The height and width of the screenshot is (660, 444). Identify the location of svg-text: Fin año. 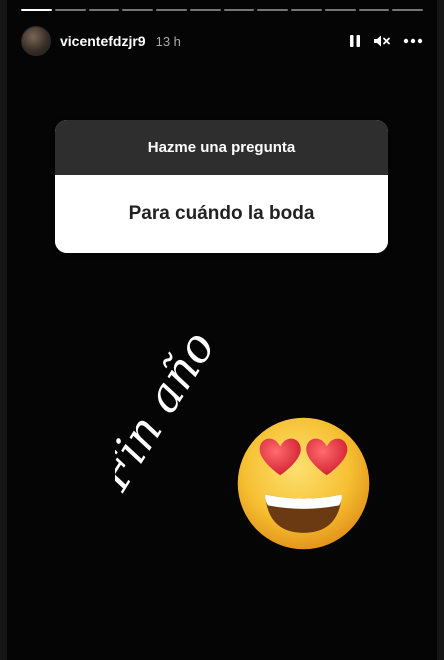
(170, 412).